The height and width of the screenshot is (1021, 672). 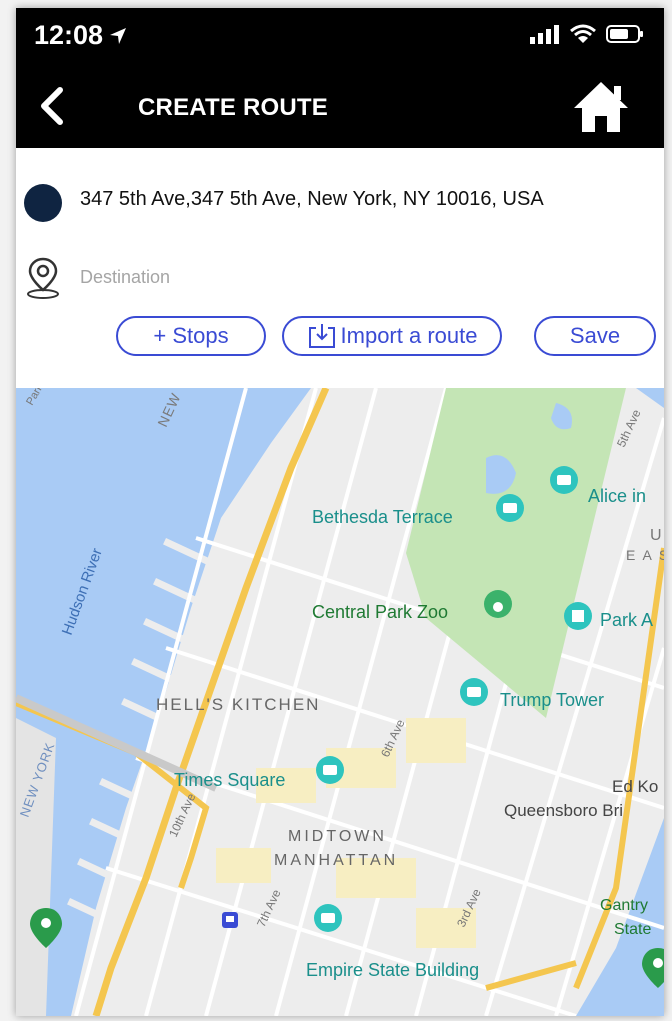 What do you see at coordinates (645, 555) in the screenshot?
I see `label-eas: E A S` at bounding box center [645, 555].